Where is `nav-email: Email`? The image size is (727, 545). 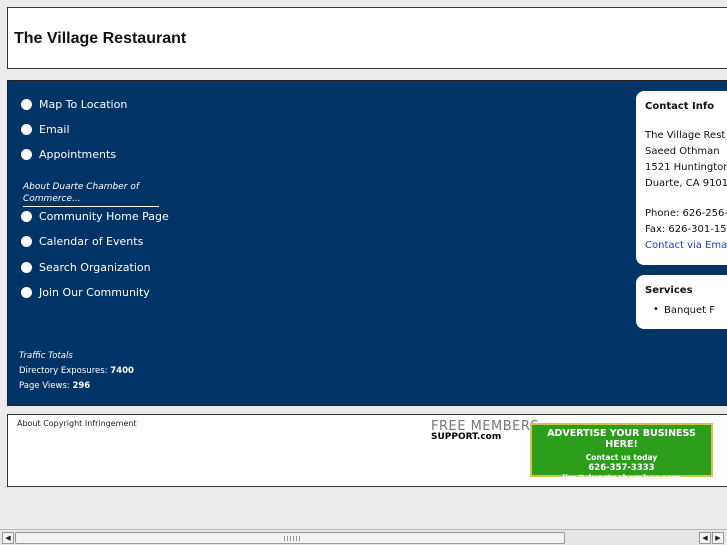
nav-email: Email is located at coordinates (45, 129).